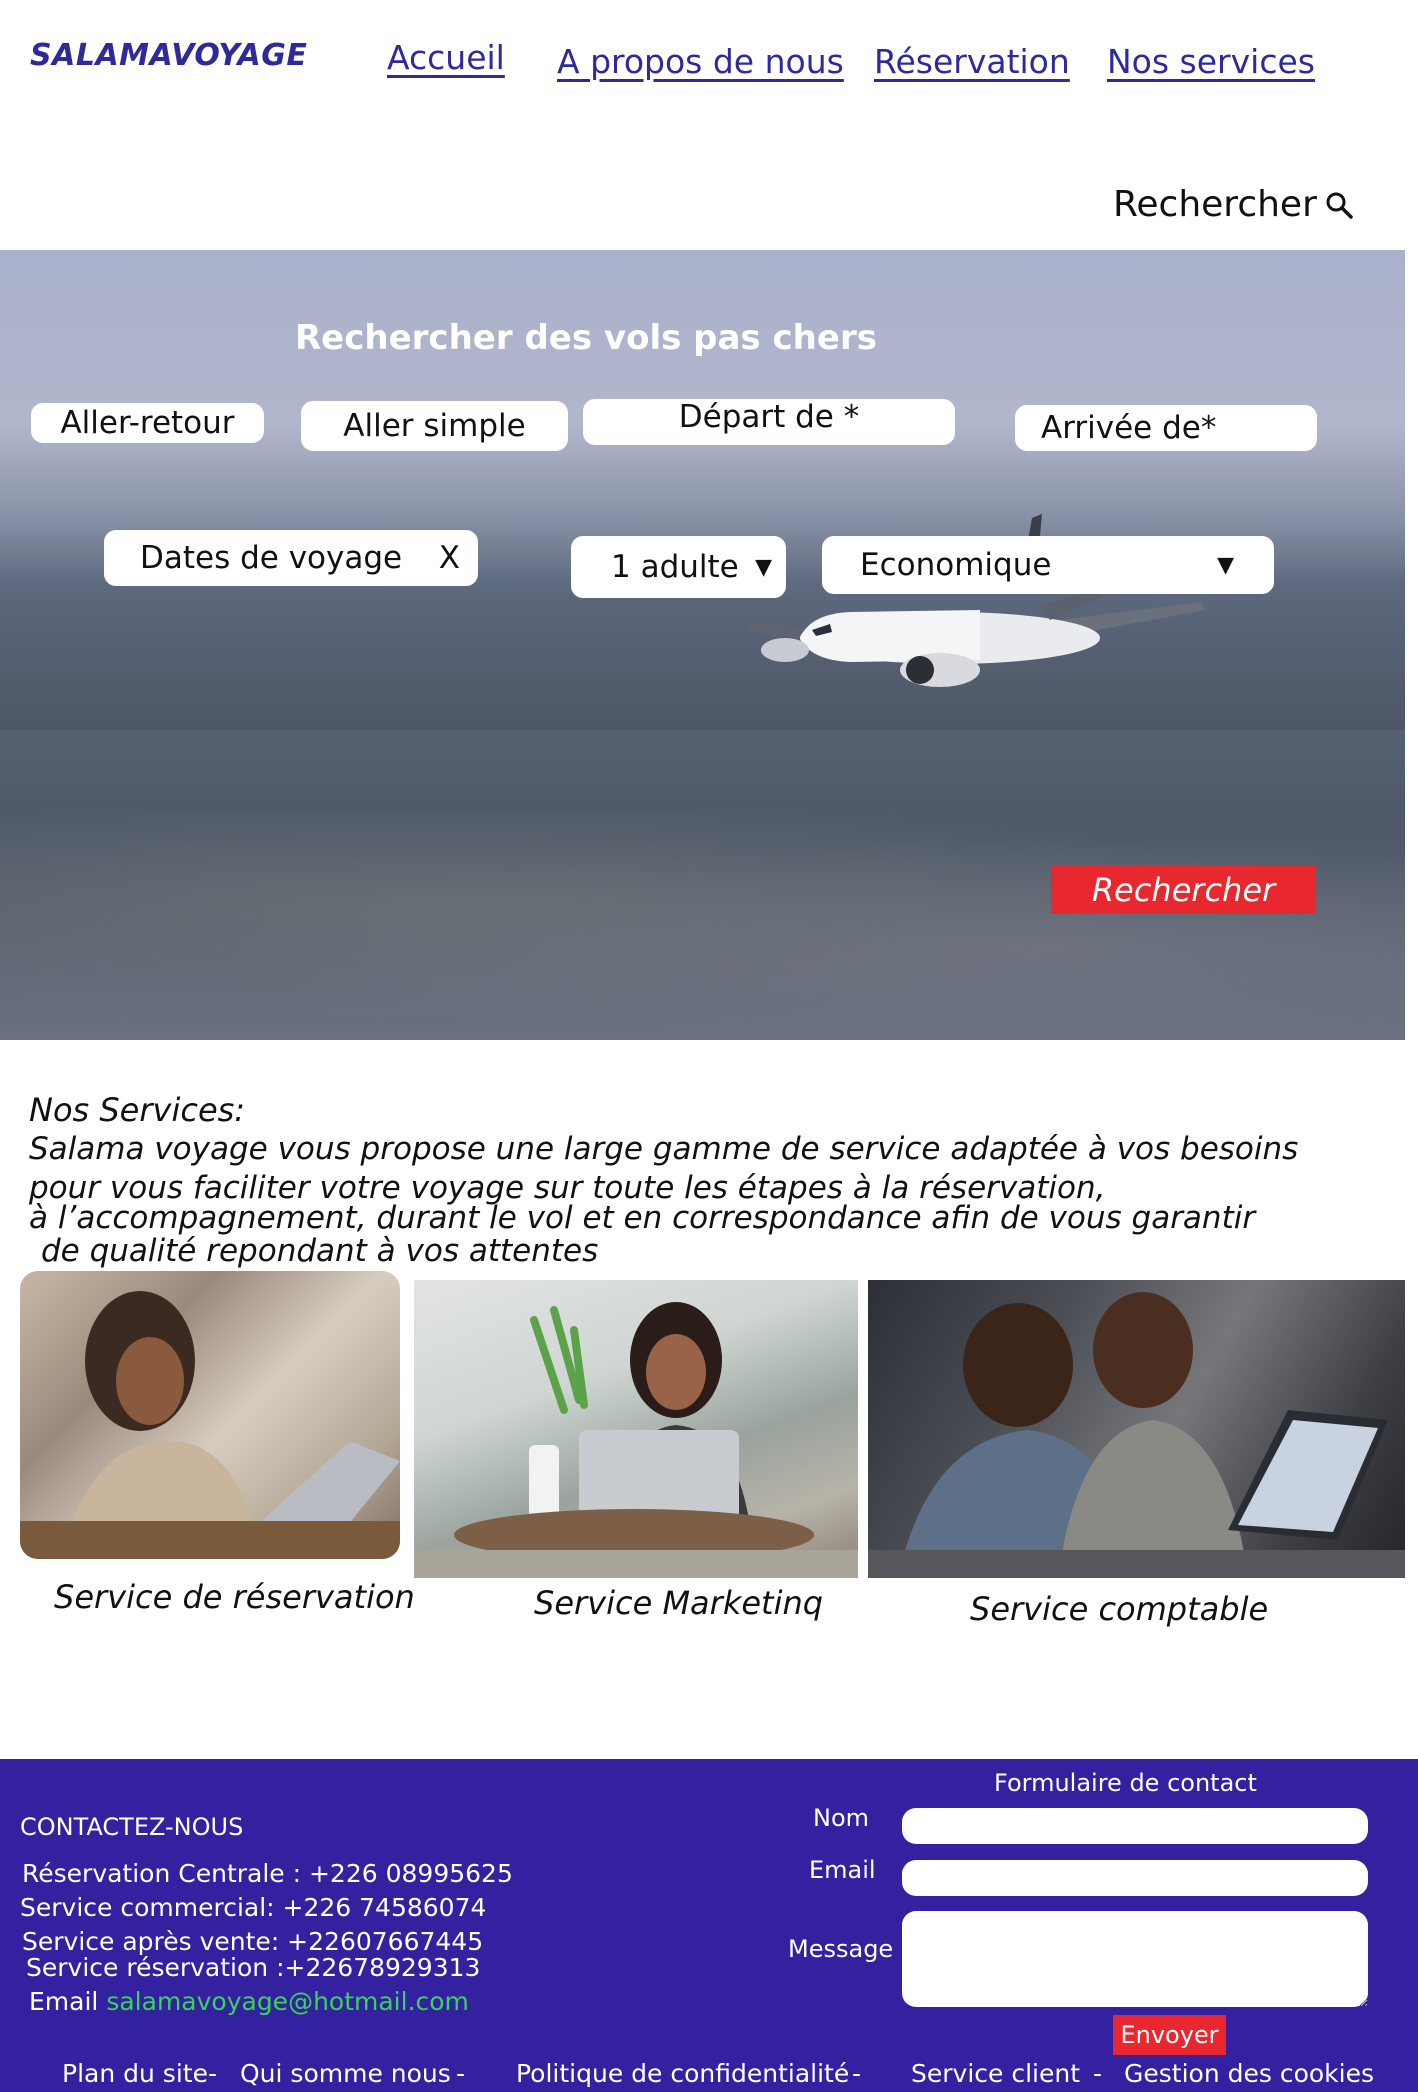 Image resolution: width=1418 pixels, height=2092 pixels. I want to click on footer-contact-line: Service commercial: +226 74586074, so click(253, 1907).